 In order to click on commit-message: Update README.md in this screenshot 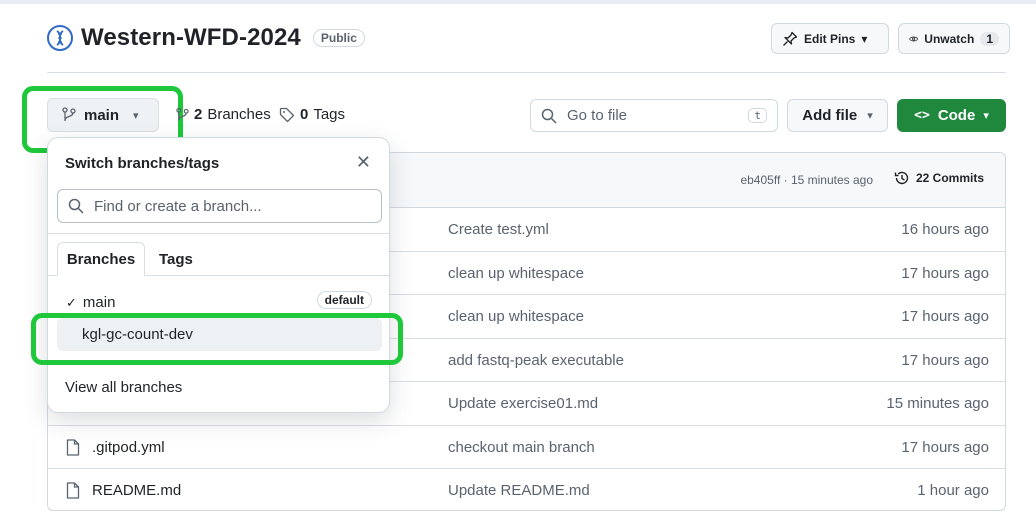, I will do `click(519, 490)`.